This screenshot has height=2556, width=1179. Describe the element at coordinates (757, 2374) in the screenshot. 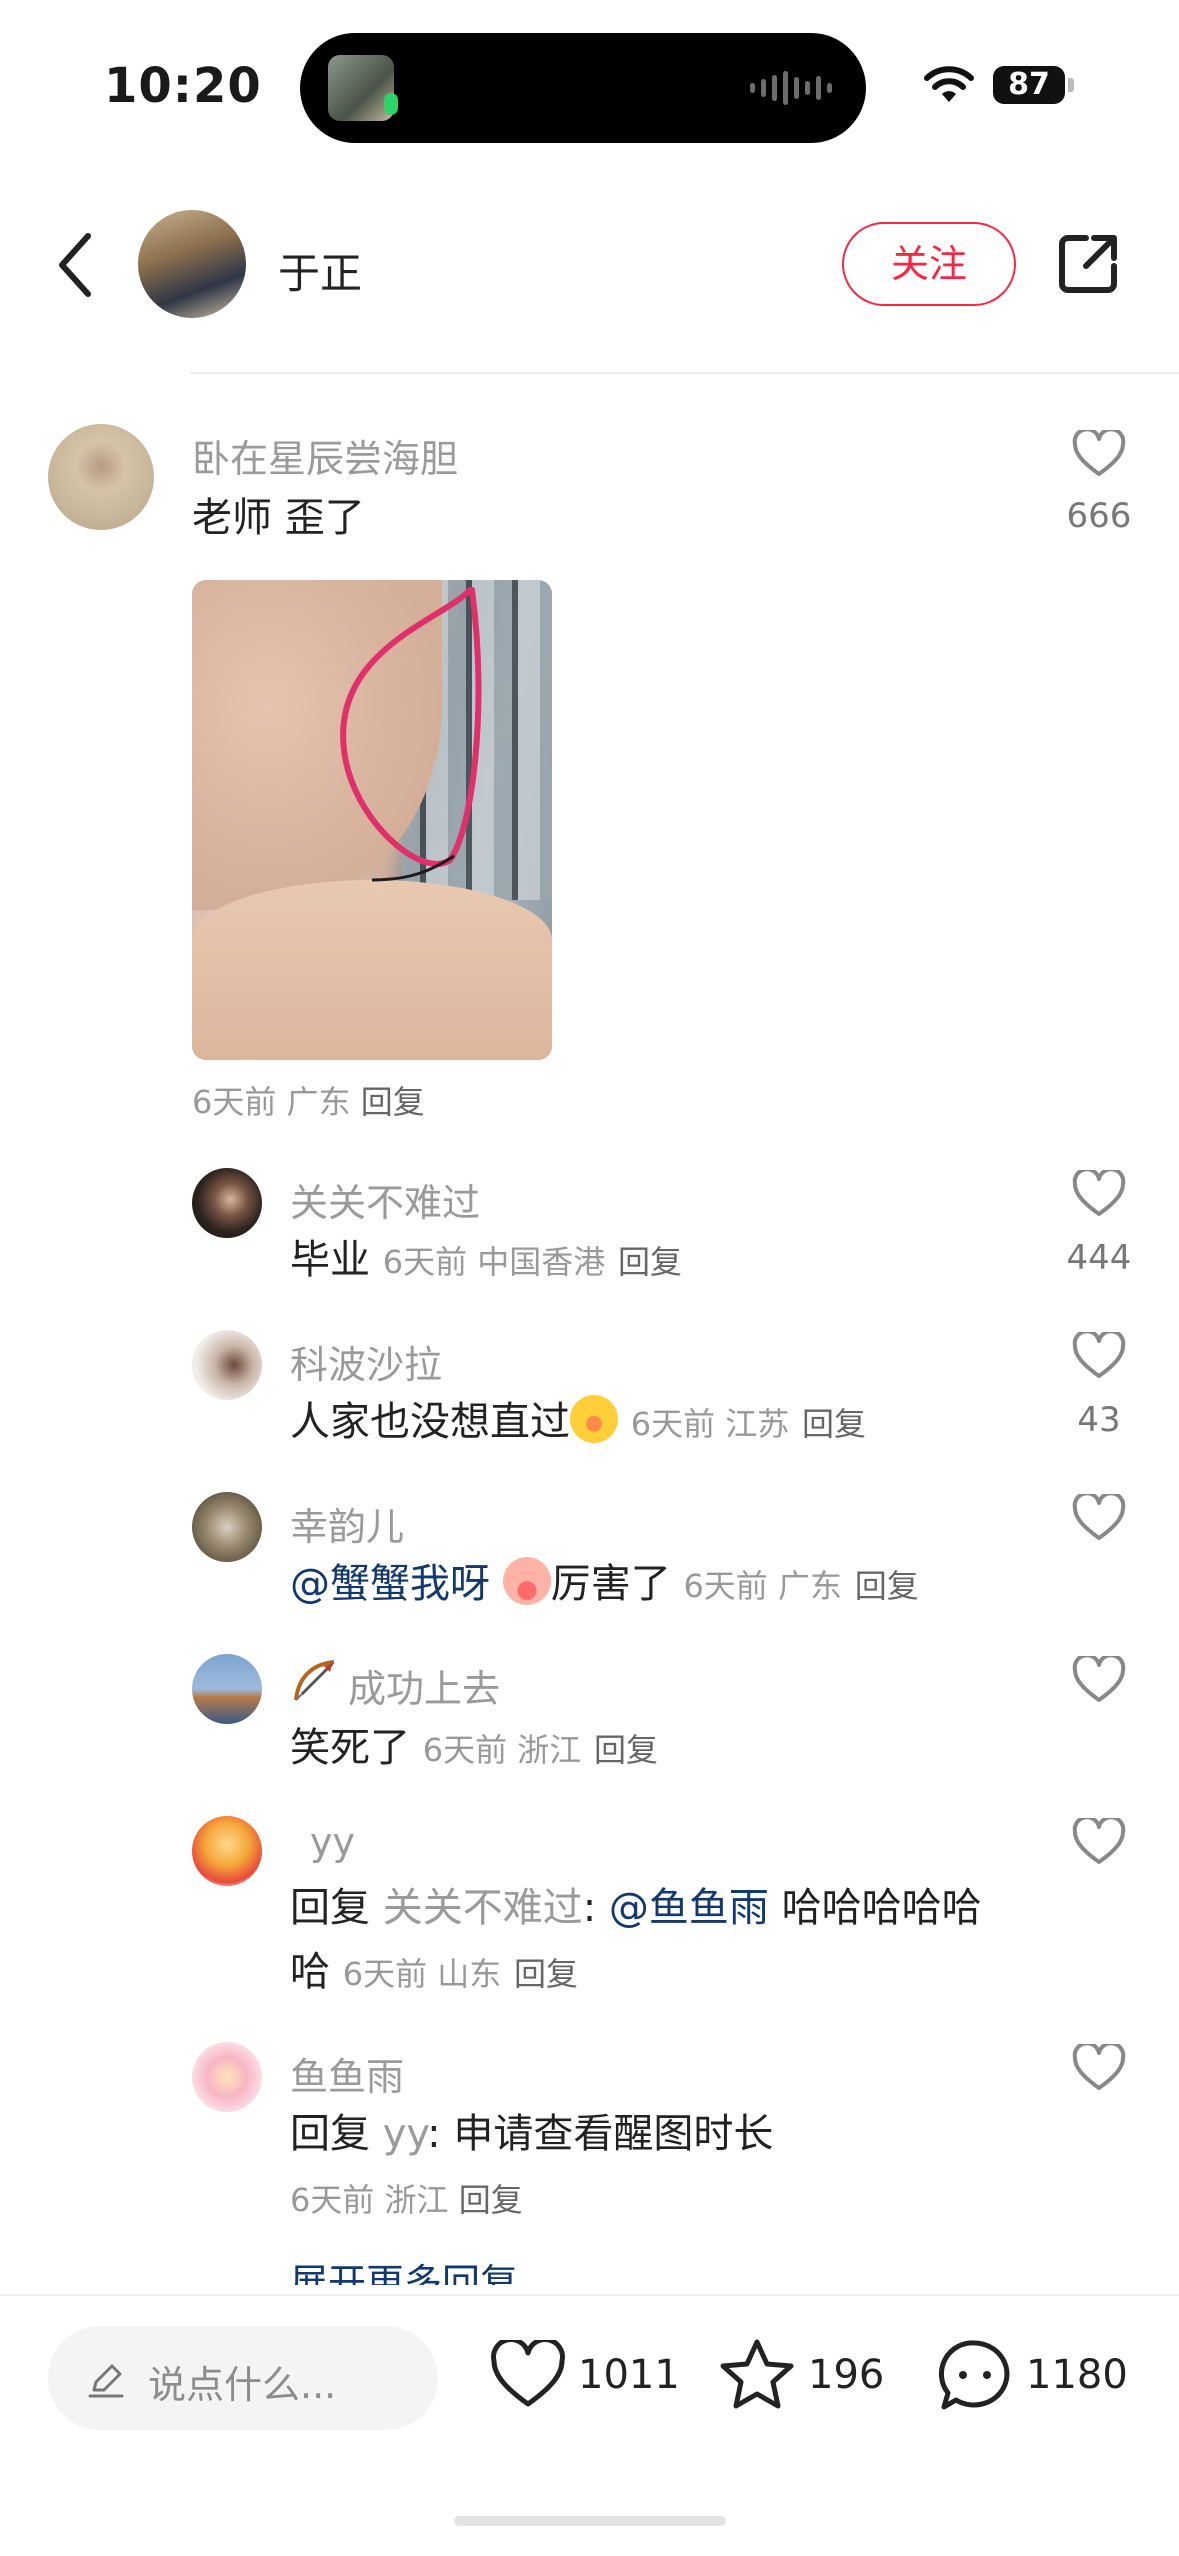

I see `star-icon` at that location.